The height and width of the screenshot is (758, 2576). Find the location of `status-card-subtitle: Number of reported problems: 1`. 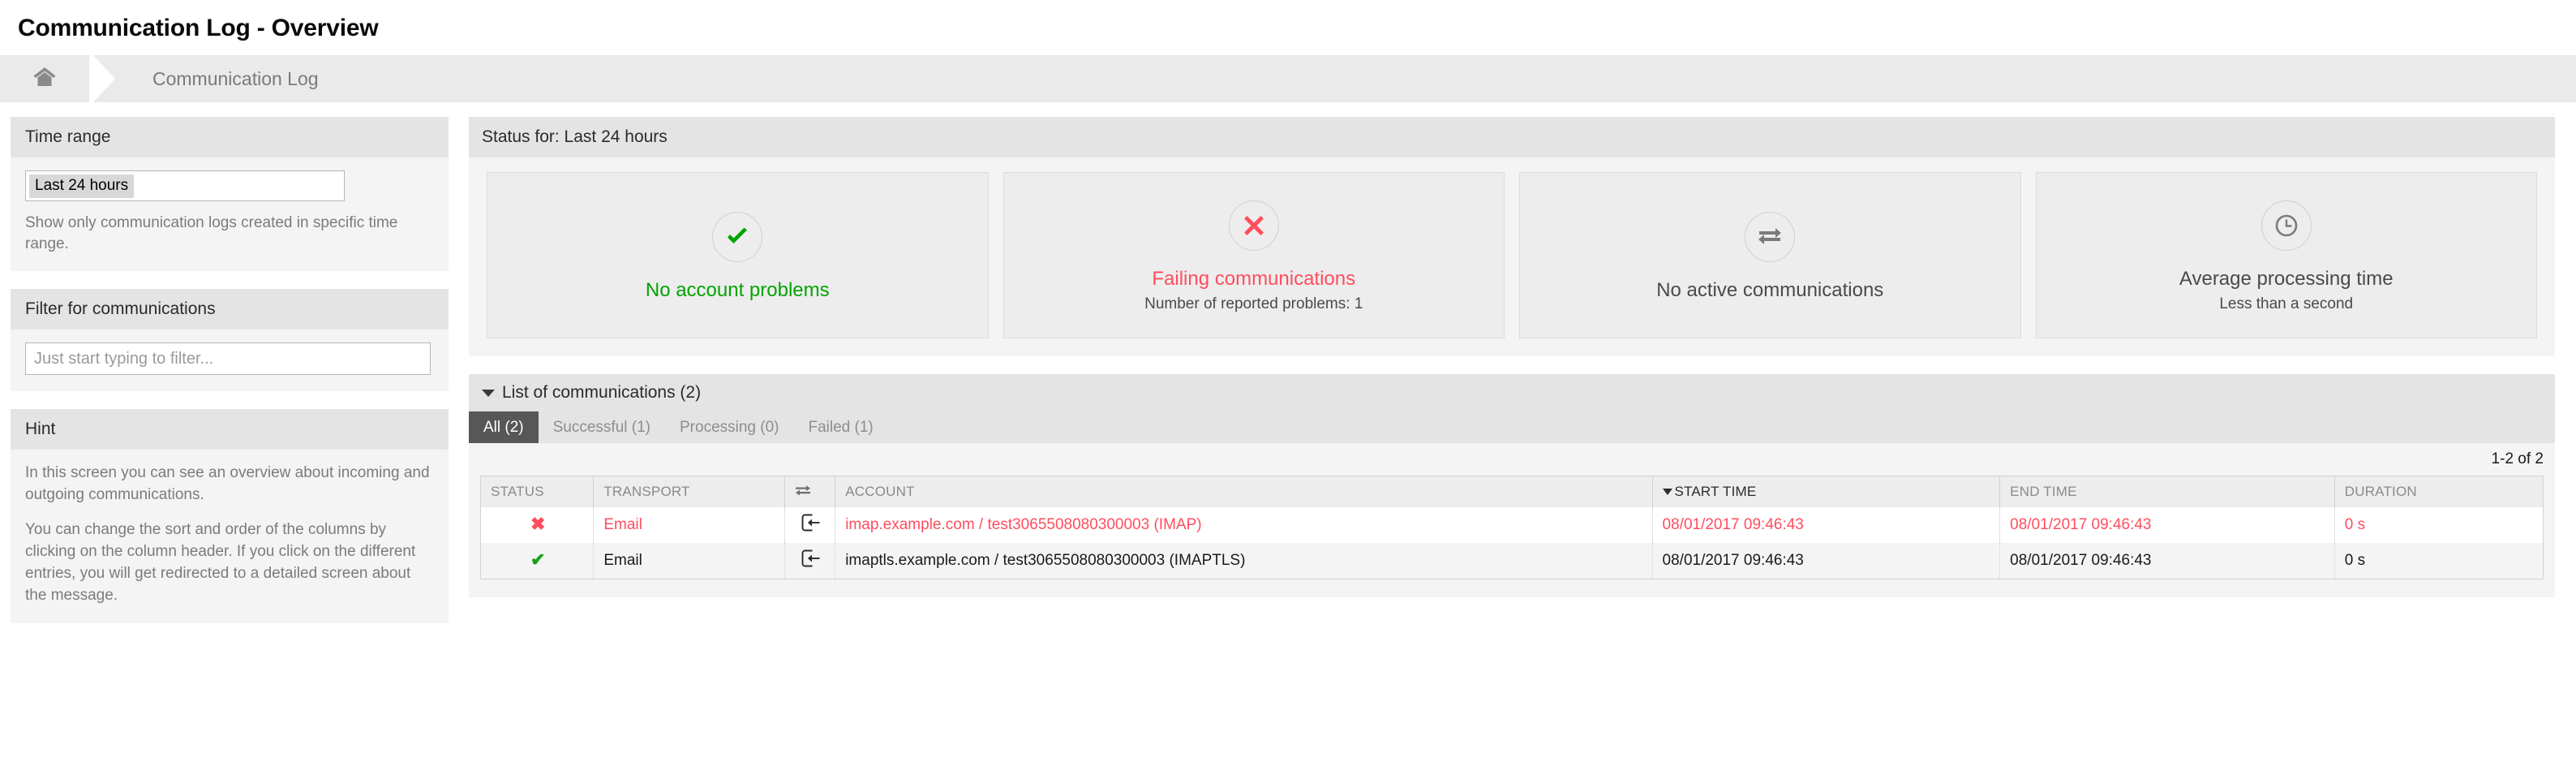

status-card-subtitle: Number of reported problems: 1 is located at coordinates (1253, 304).